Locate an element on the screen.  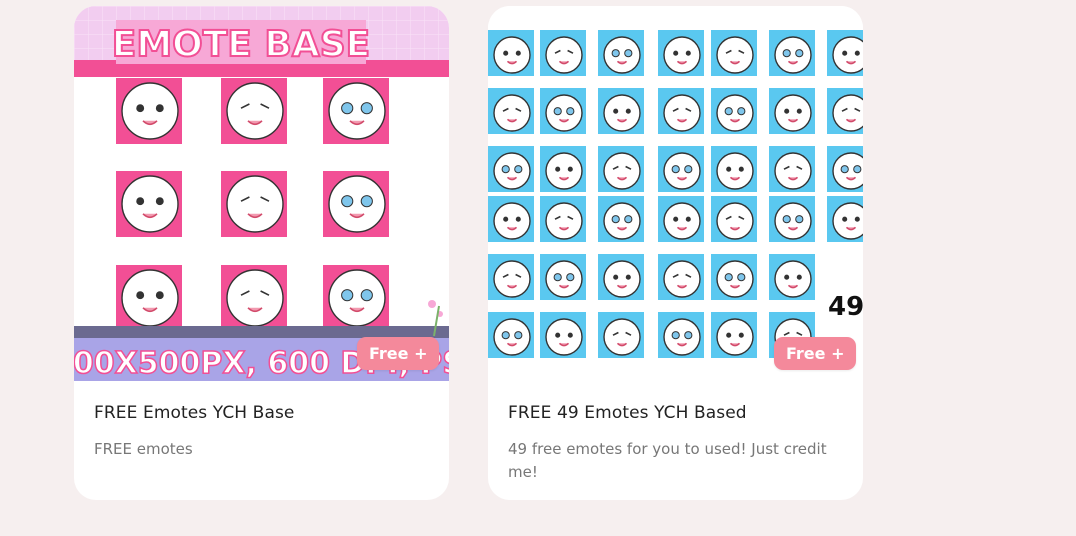
emote-grid is located at coordinates (252, 204).